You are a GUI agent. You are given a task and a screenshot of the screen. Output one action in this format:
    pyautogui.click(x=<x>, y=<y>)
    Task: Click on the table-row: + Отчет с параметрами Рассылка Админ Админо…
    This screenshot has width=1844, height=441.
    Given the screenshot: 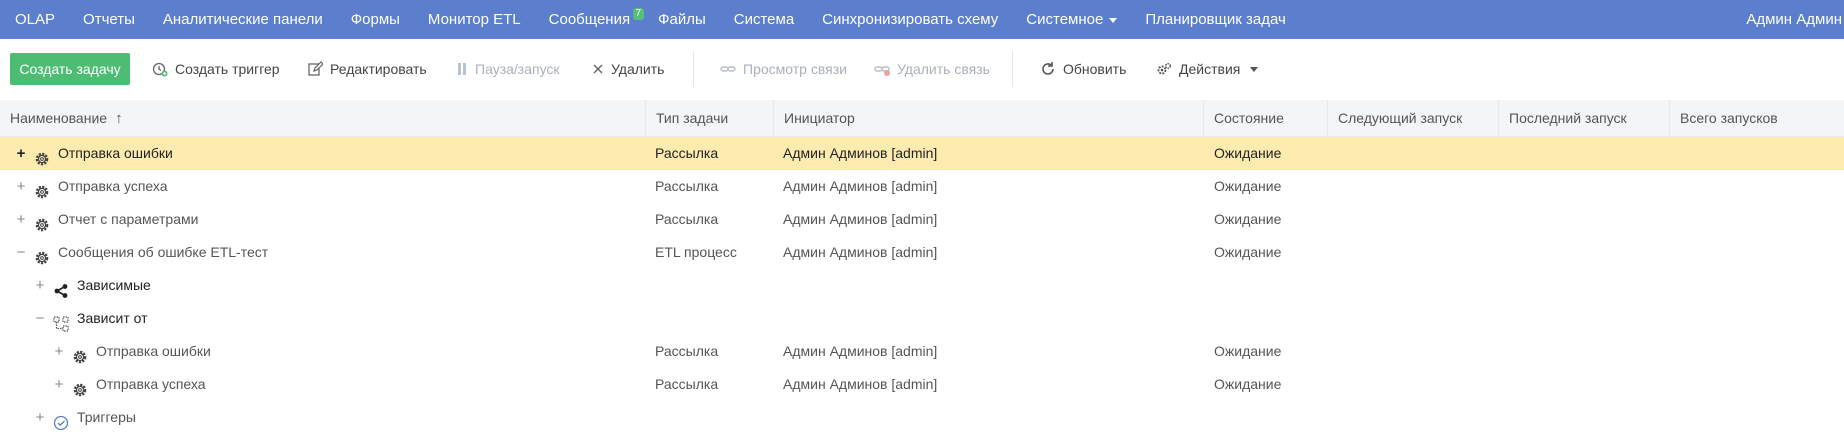 What is the action you would take?
    pyautogui.click(x=922, y=219)
    